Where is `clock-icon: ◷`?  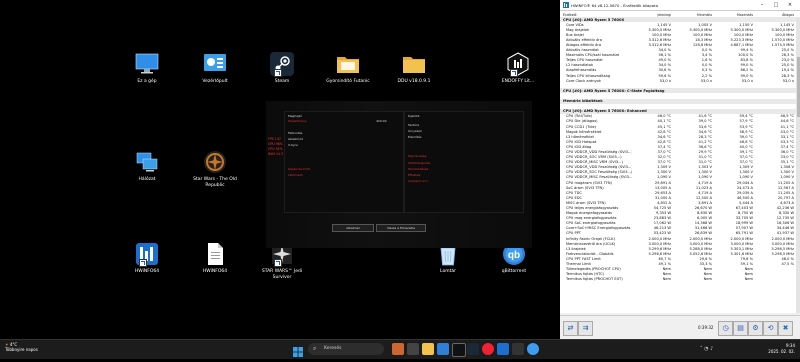 clock-icon: ◷ is located at coordinates (725, 328).